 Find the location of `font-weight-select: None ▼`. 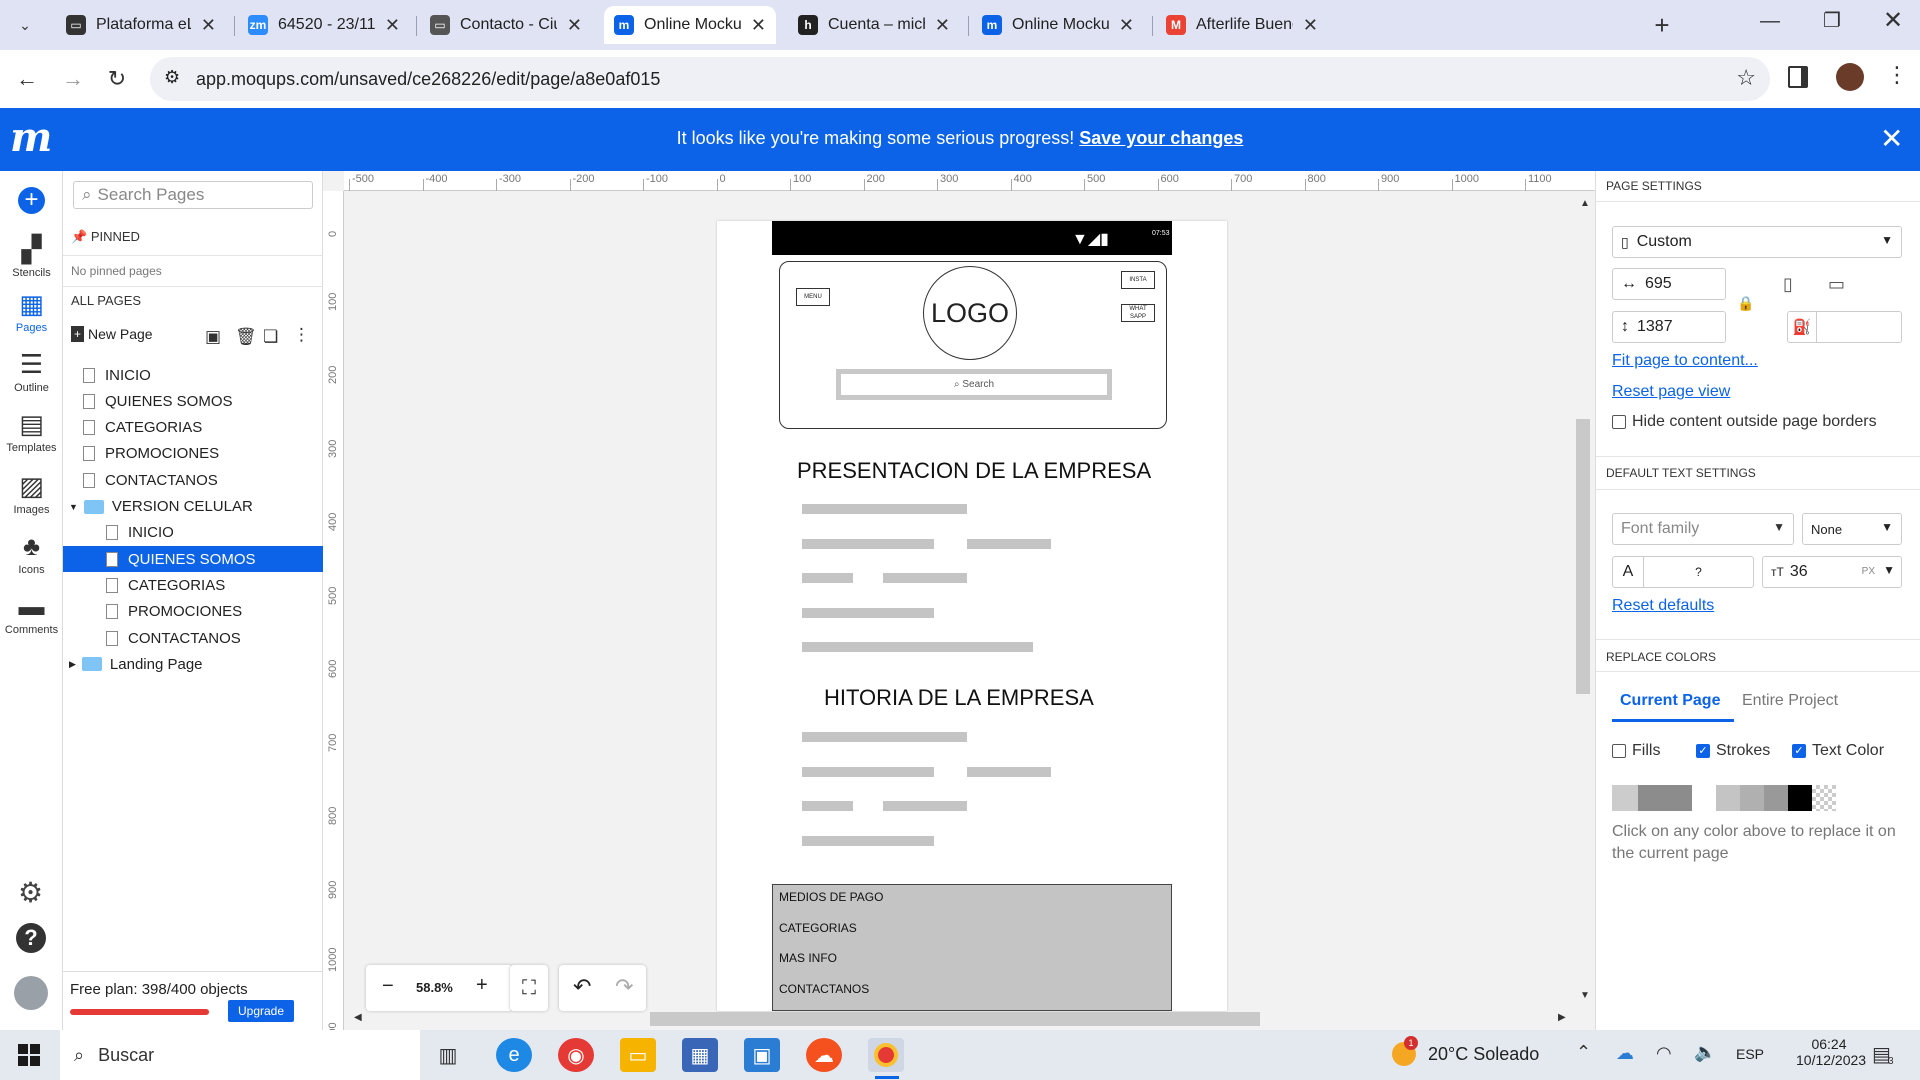

font-weight-select: None ▼ is located at coordinates (1852, 529).